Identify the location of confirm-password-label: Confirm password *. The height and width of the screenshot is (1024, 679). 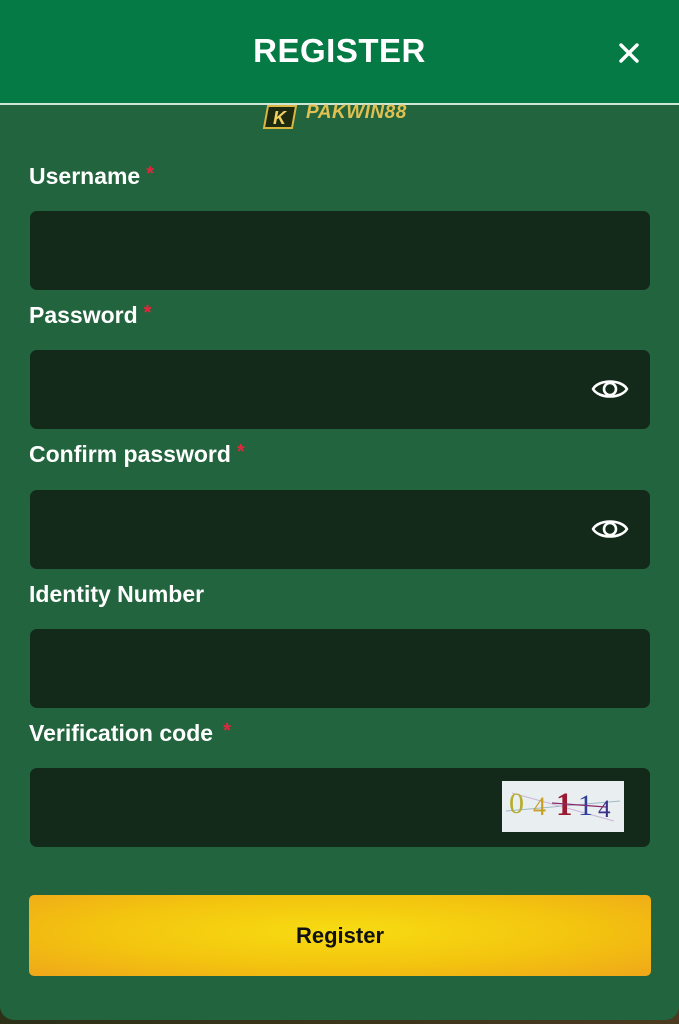
(137, 454).